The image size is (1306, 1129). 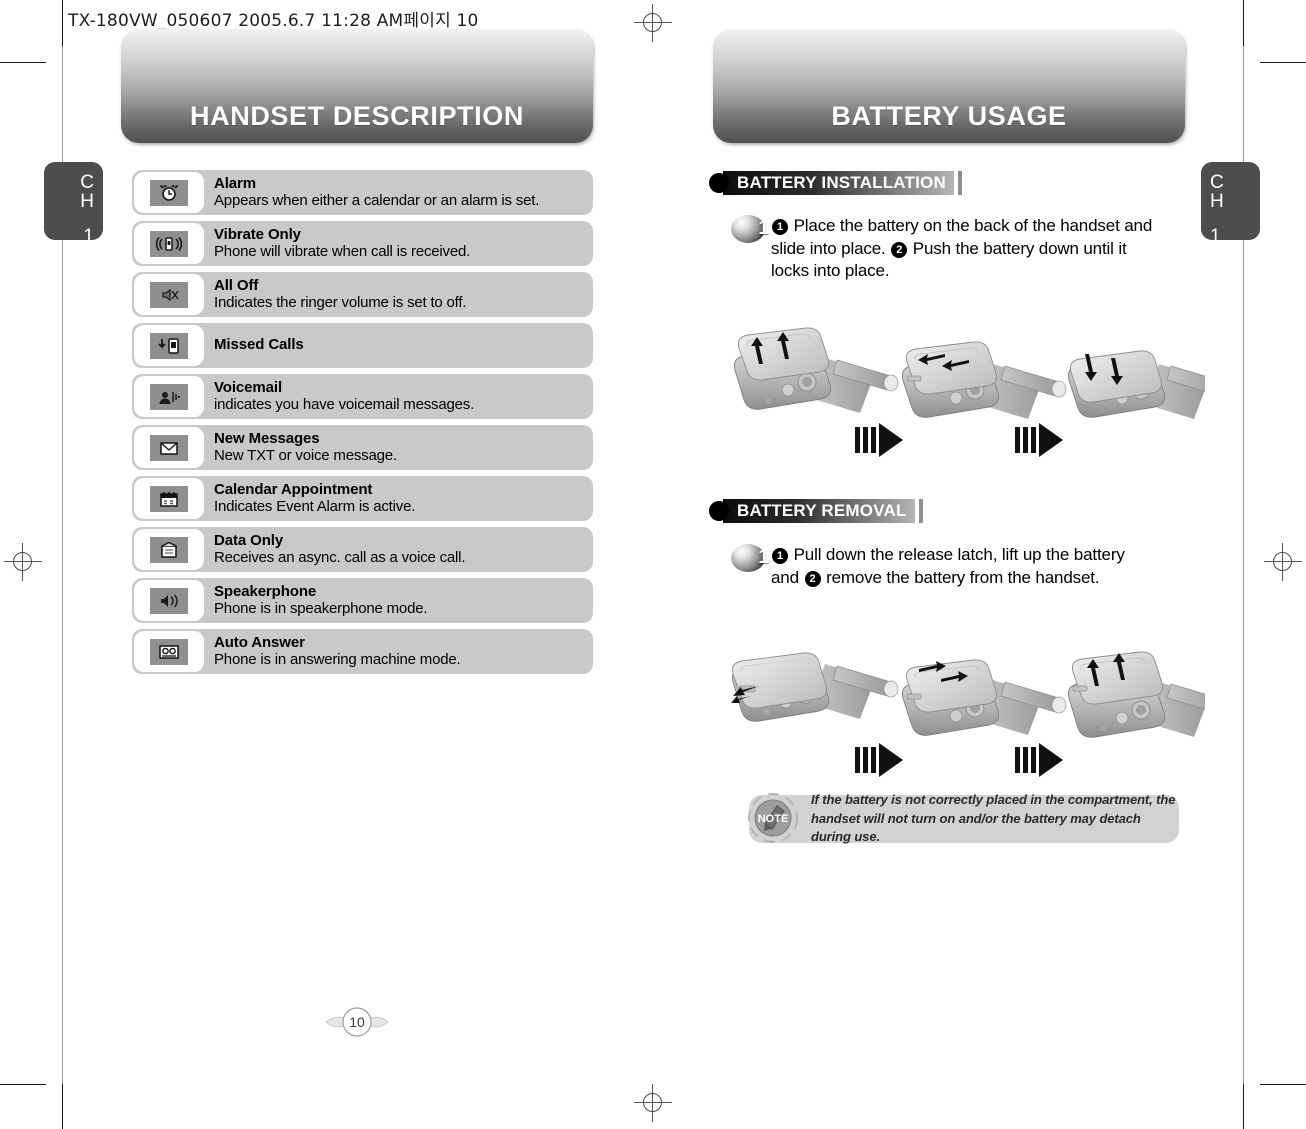 I want to click on list-item-text: New Messages New TXT or voice message., so click(x=305, y=447).